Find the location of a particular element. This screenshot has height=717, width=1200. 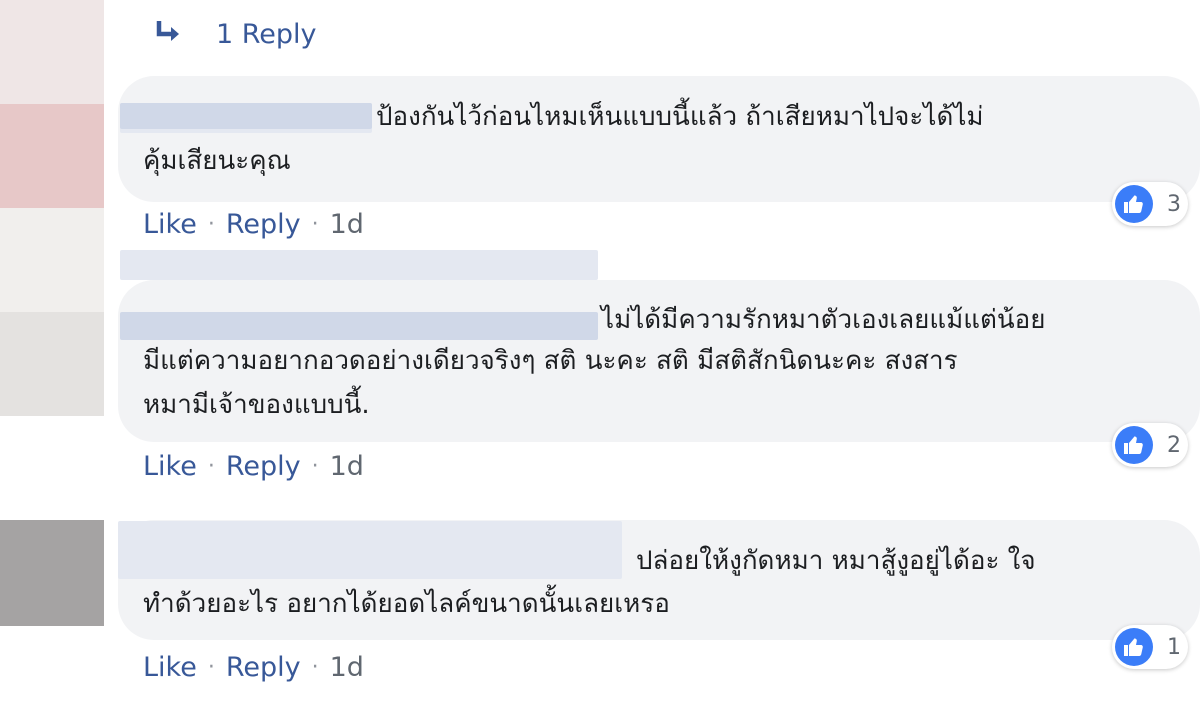

reply-arrow-icon is located at coordinates (168, 34).